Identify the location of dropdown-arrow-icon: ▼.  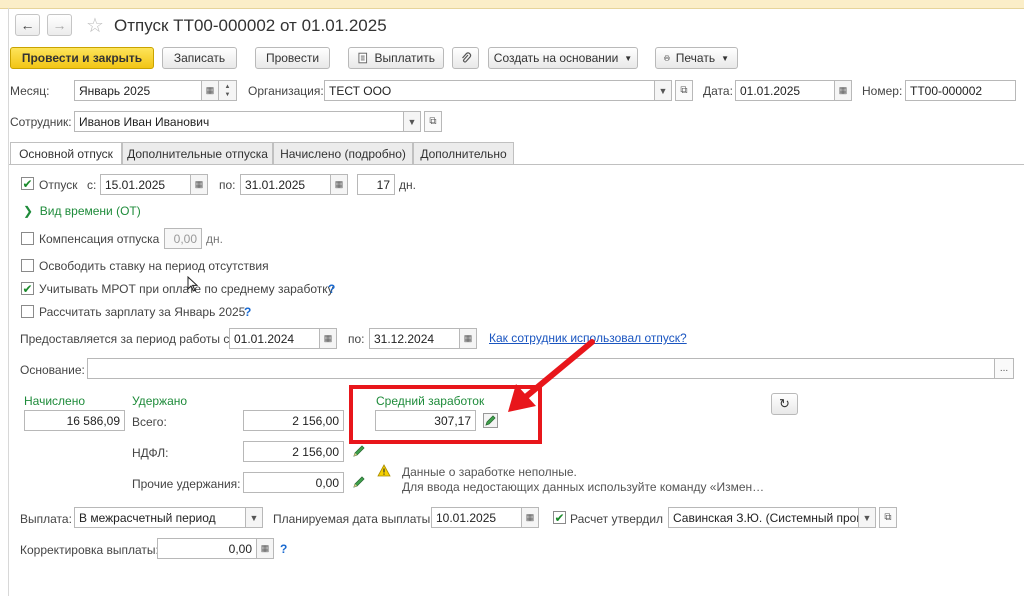
(725, 58).